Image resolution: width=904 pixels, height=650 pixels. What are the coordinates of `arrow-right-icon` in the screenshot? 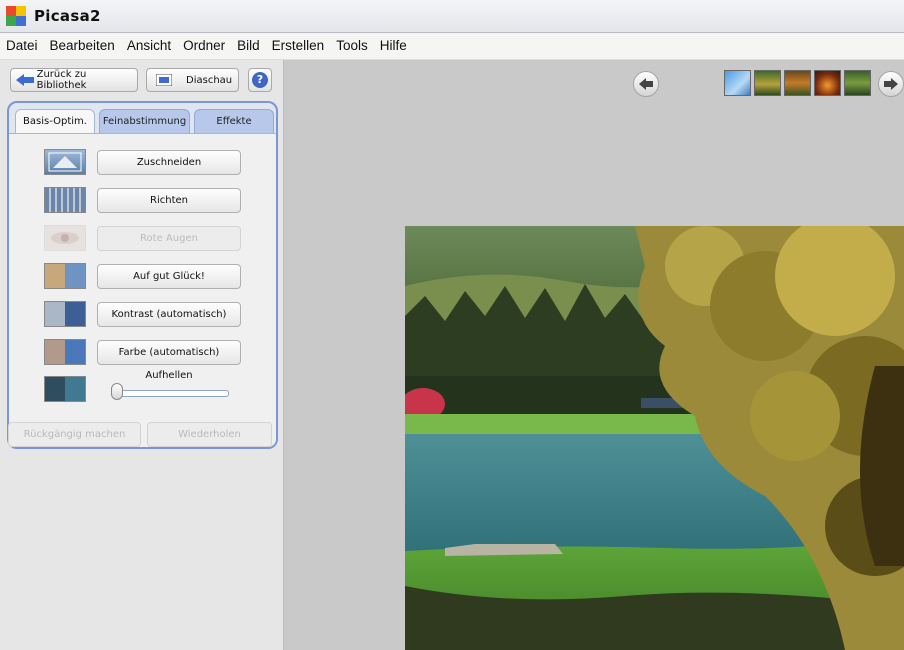 It's located at (891, 84).